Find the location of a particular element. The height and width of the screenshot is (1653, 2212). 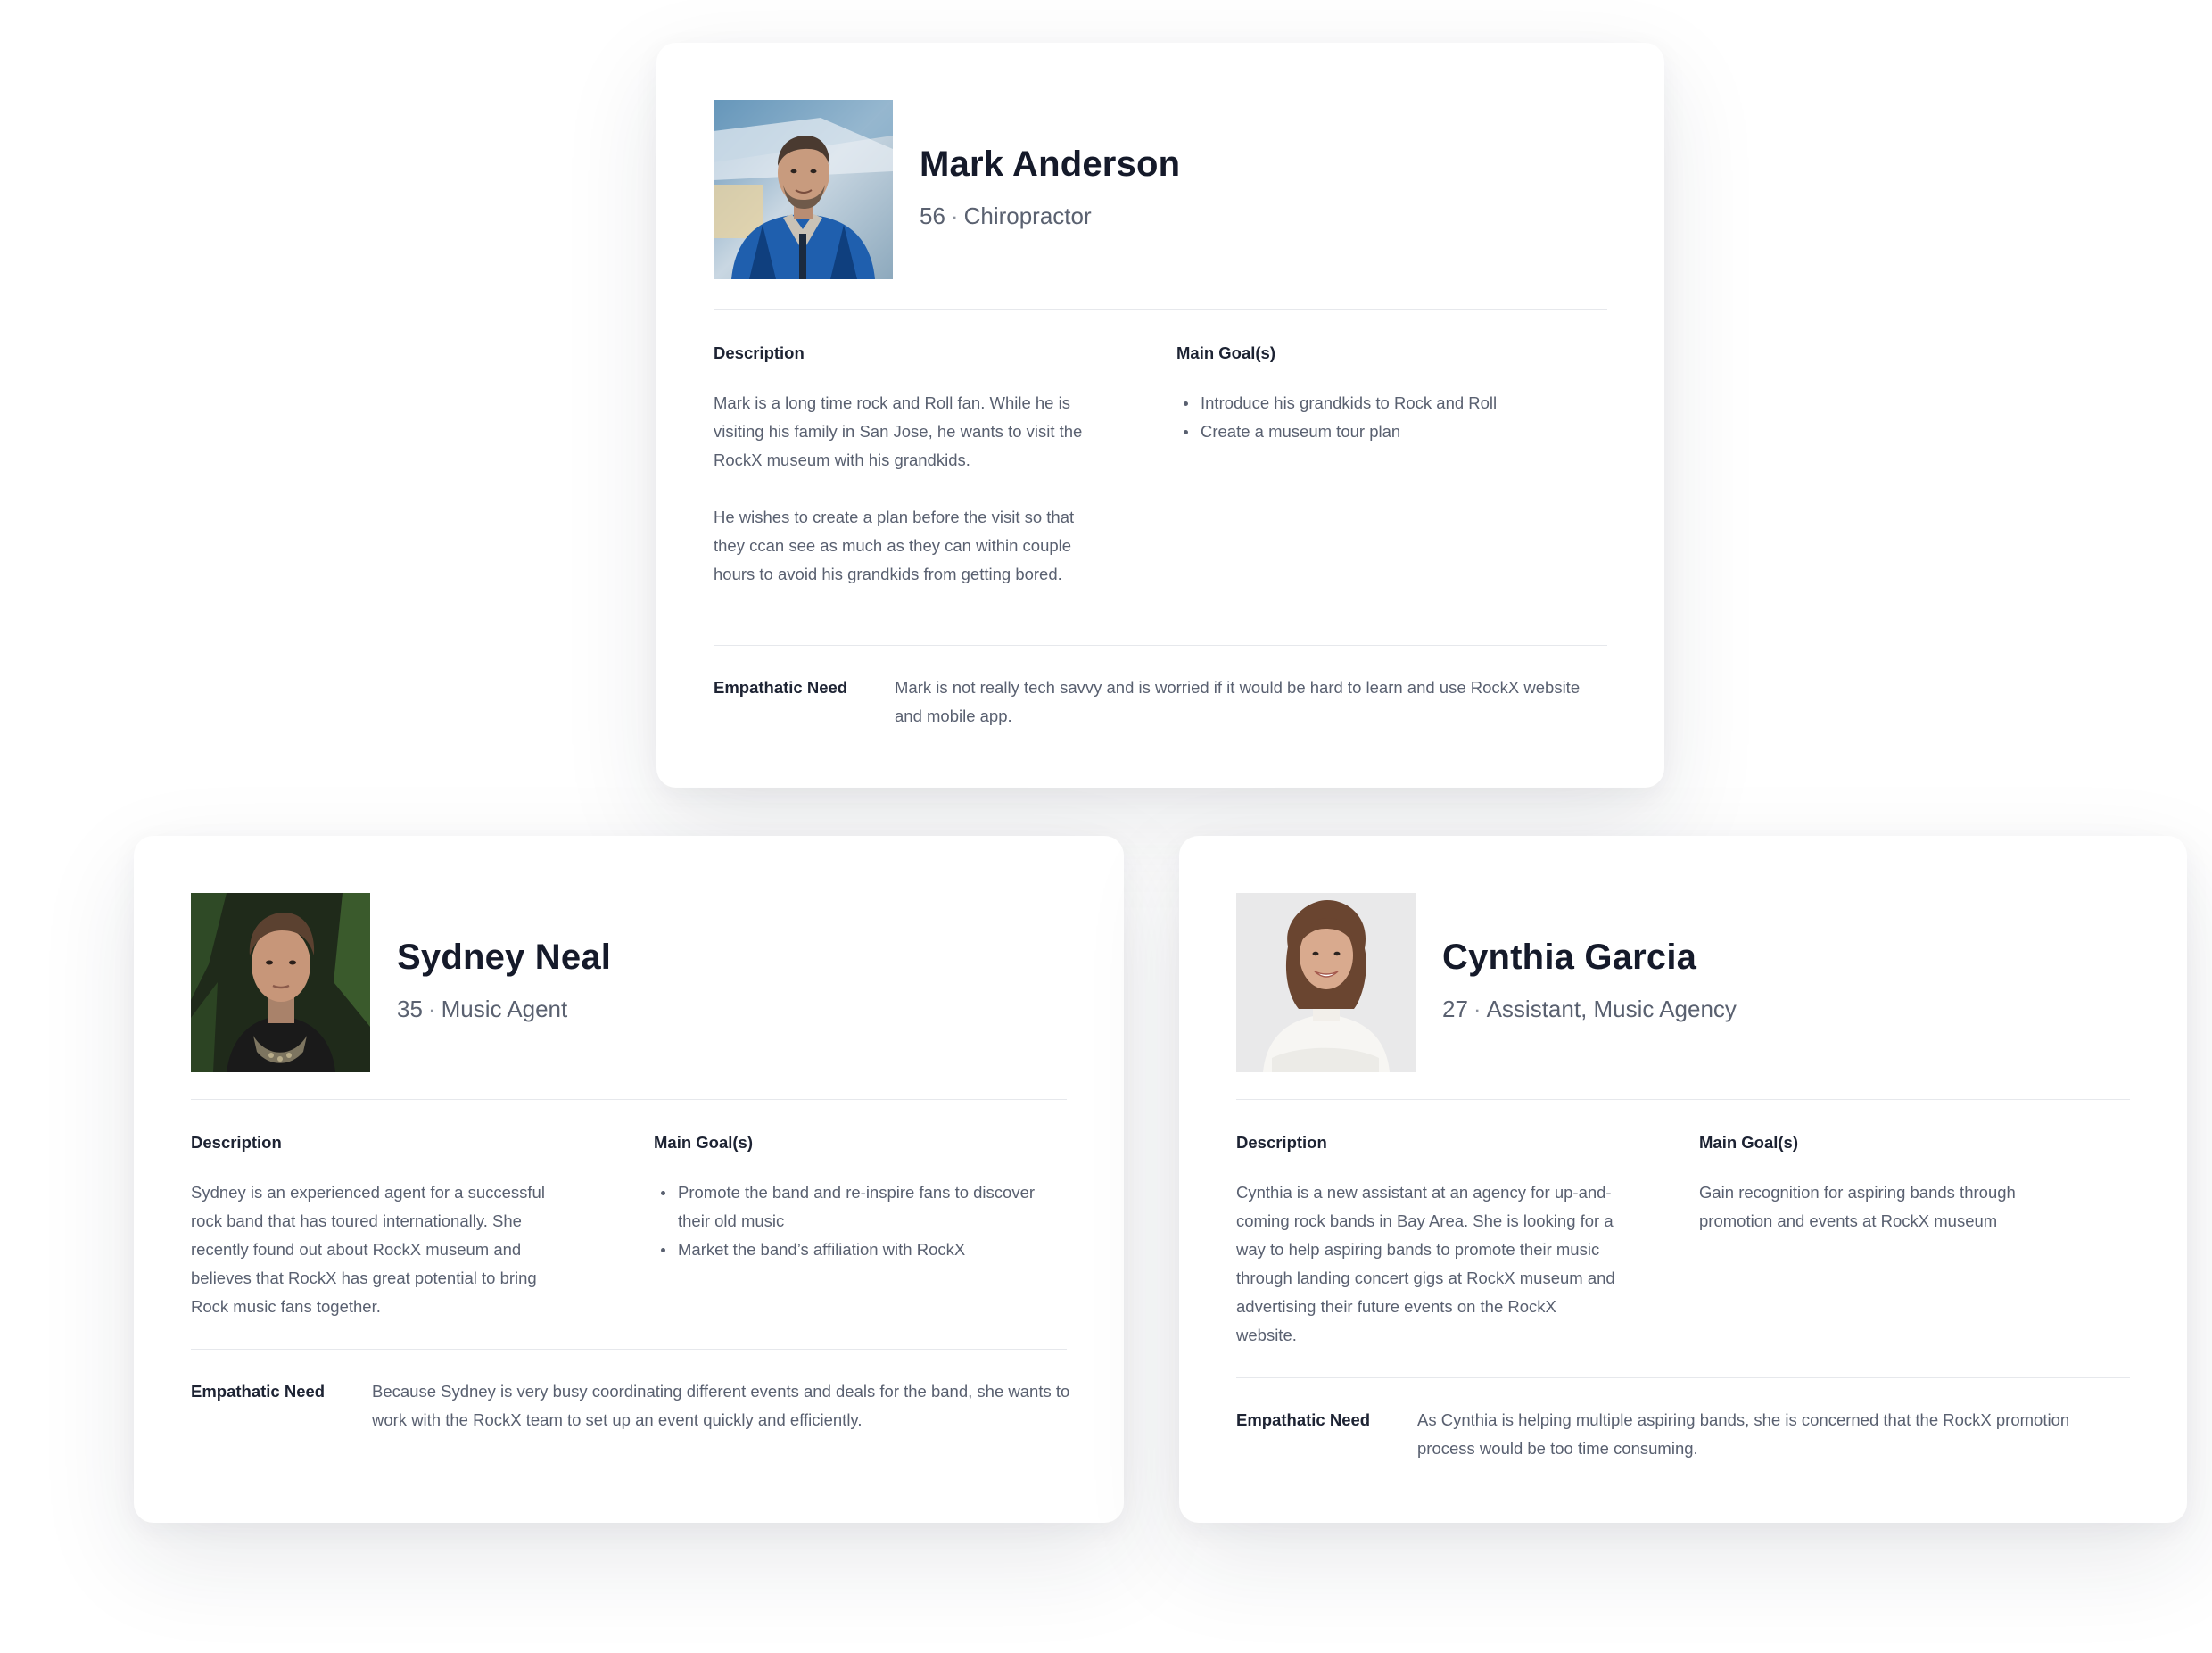

persona-name: Mark Anderson is located at coordinates (1051, 164).